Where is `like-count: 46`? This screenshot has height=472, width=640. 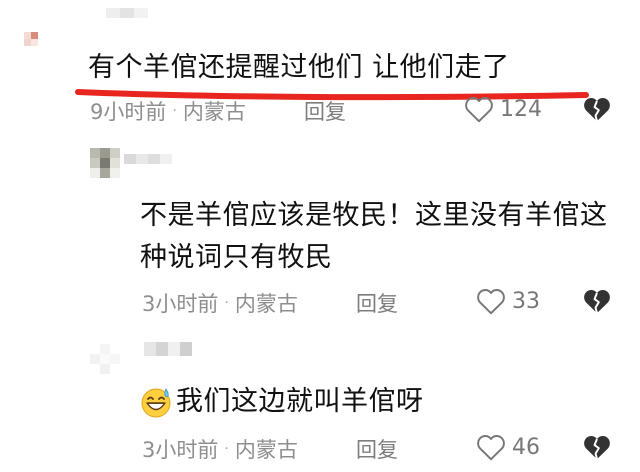 like-count: 46 is located at coordinates (526, 447).